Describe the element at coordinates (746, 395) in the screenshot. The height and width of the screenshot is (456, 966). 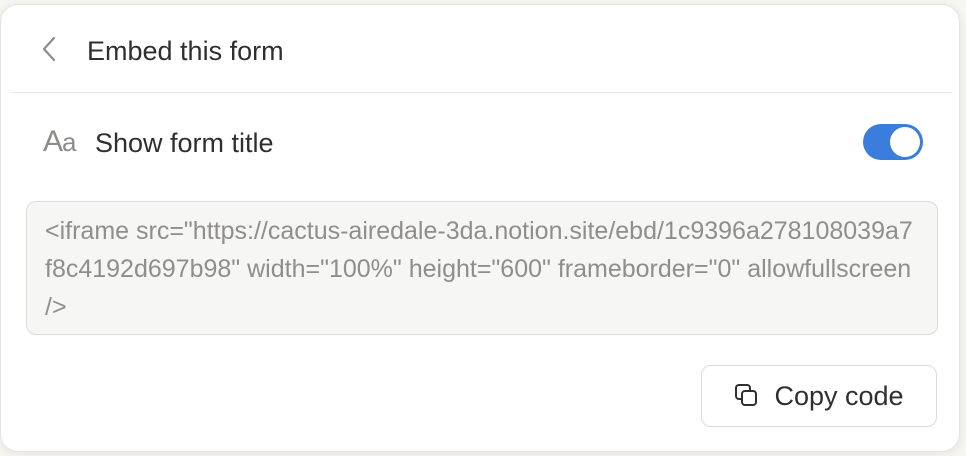
I see `copy-icon` at that location.